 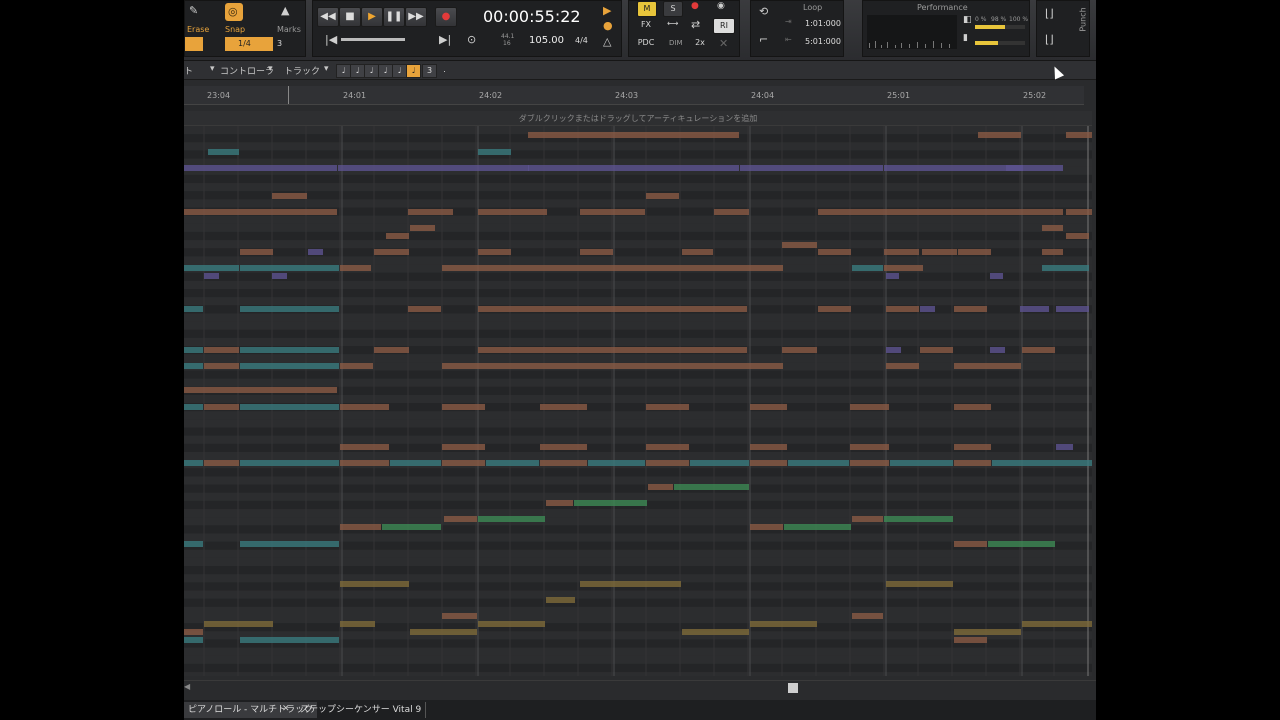 I want to click on loop-end: 5:01:000, so click(x=823, y=41).